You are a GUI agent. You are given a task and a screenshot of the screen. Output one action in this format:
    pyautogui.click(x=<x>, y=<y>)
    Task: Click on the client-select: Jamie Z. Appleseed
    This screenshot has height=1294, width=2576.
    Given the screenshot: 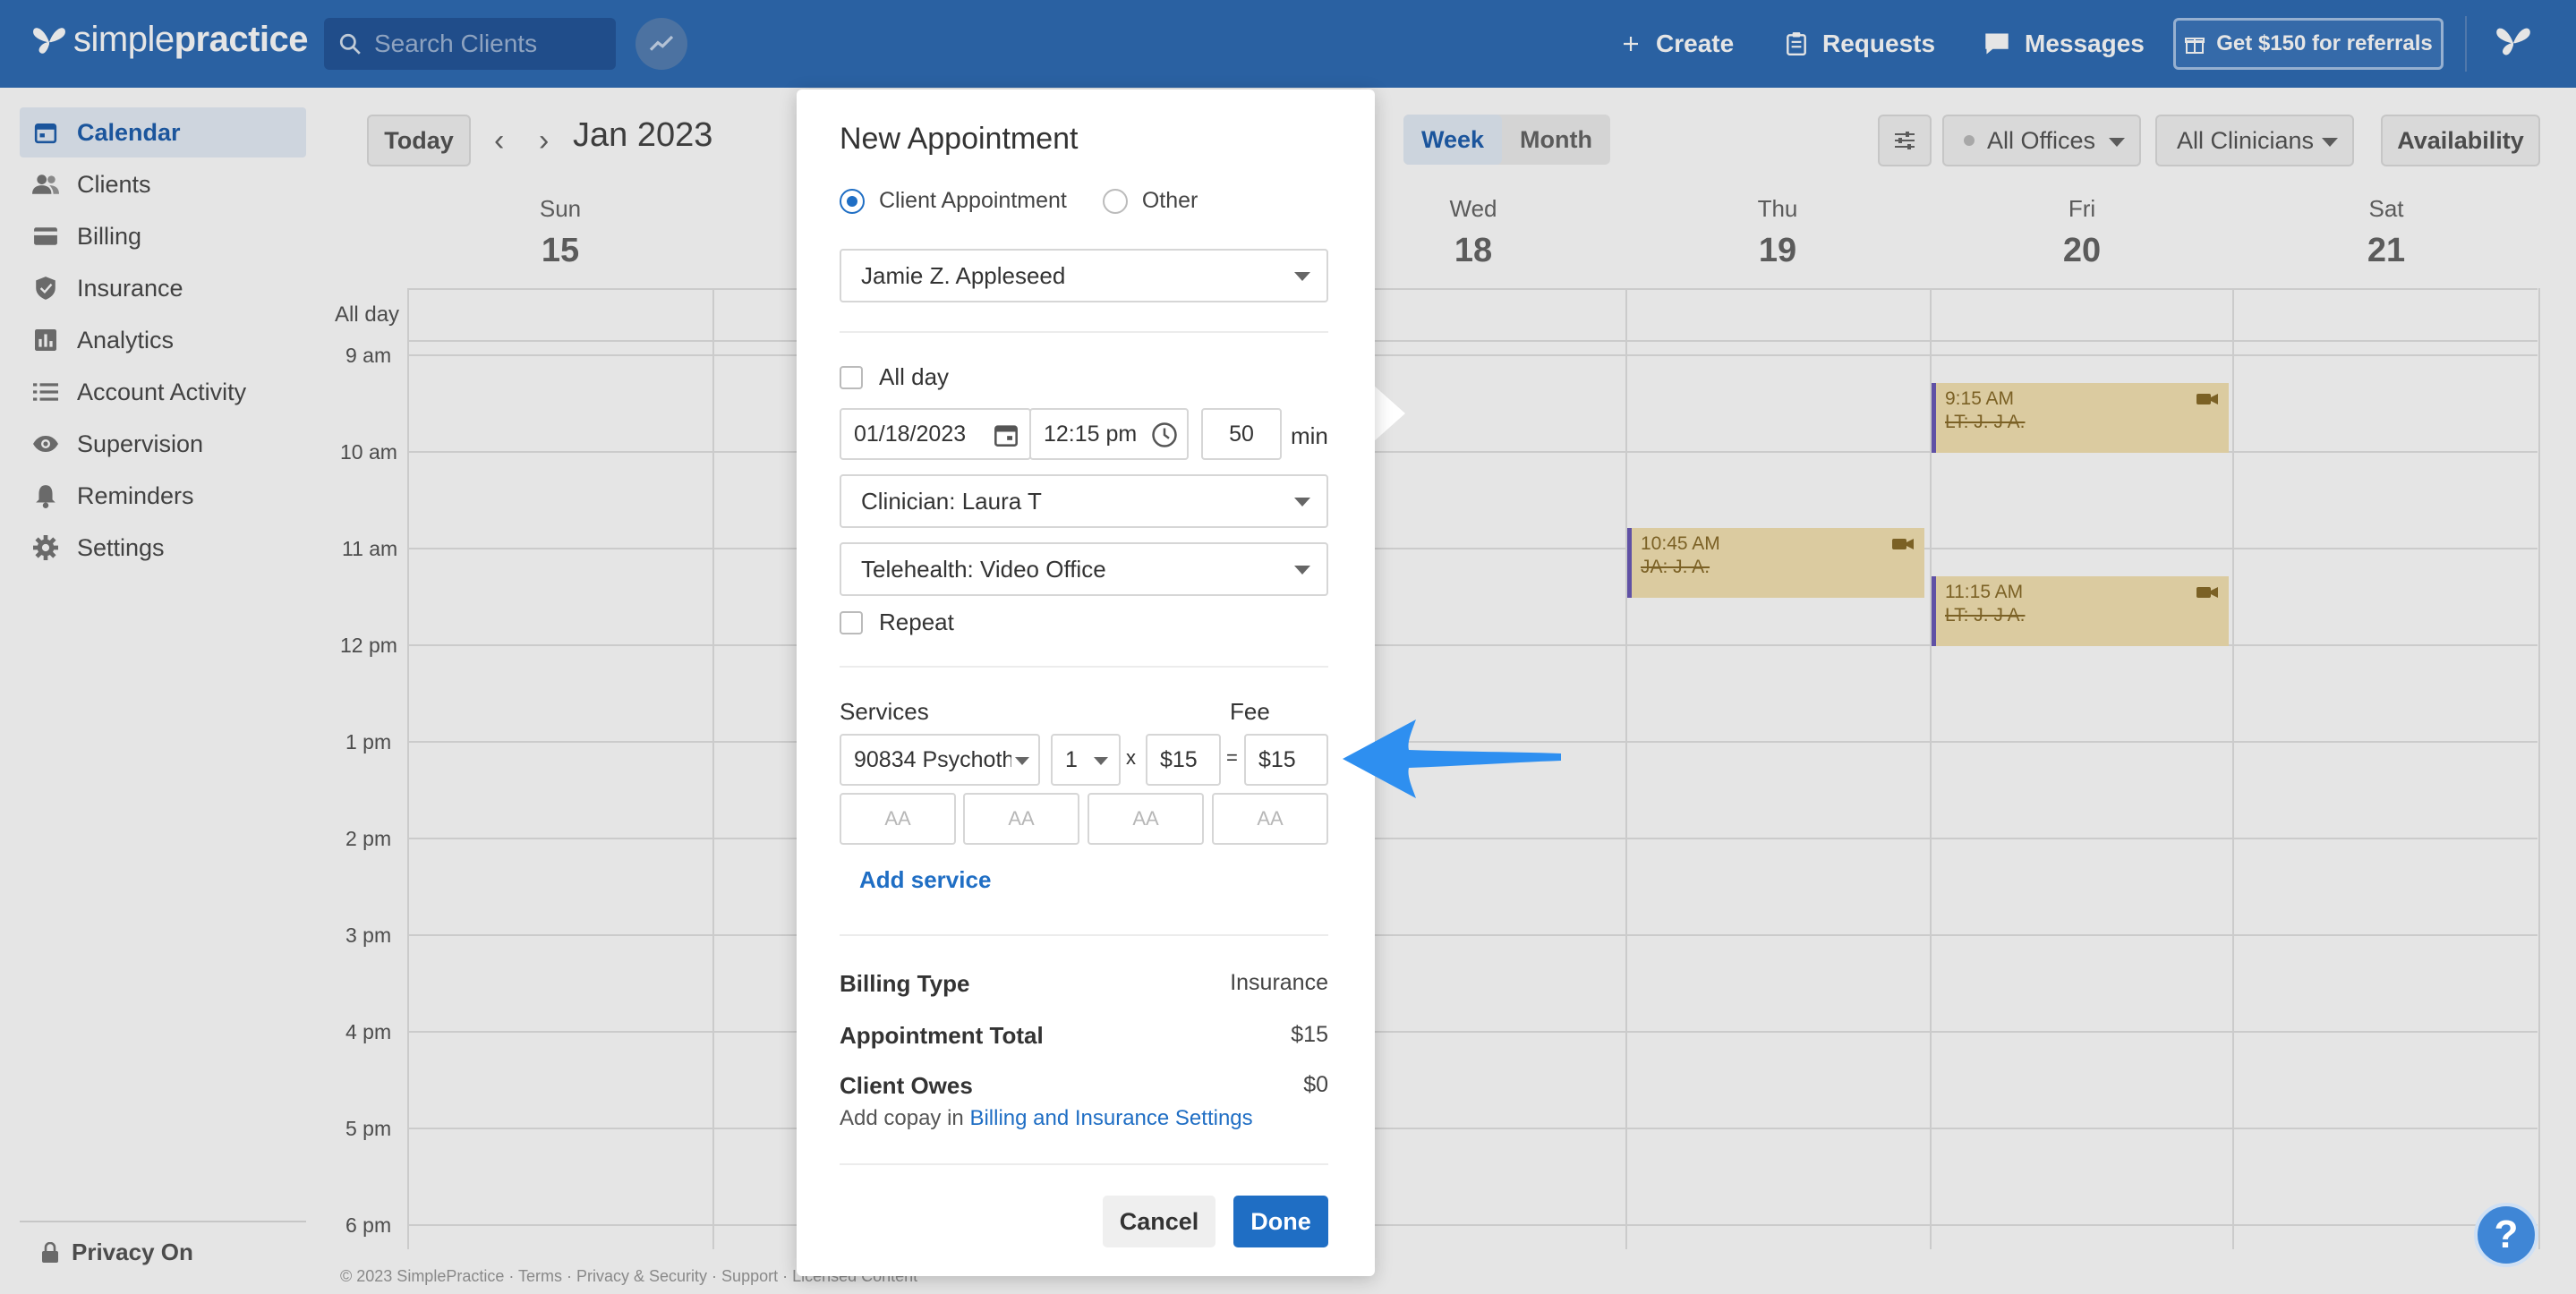 What is the action you would take?
    pyautogui.click(x=1084, y=275)
    